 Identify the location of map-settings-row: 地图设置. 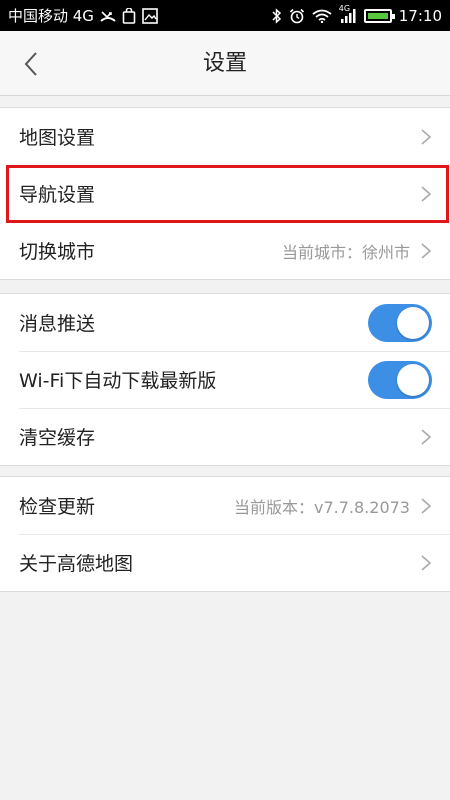
(225, 136).